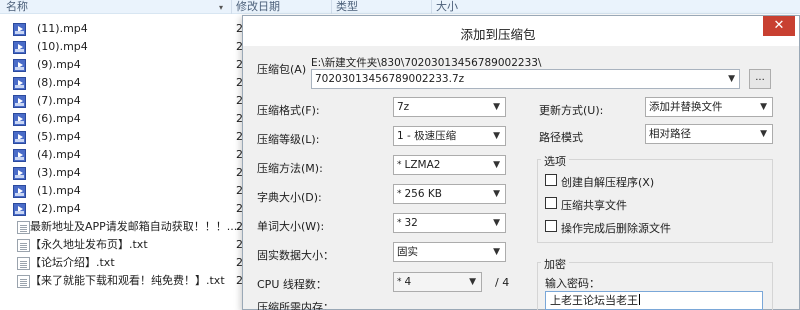 This screenshot has width=800, height=310. Describe the element at coordinates (59, 172) in the screenshot. I see `file-name: (3).mp4` at that location.